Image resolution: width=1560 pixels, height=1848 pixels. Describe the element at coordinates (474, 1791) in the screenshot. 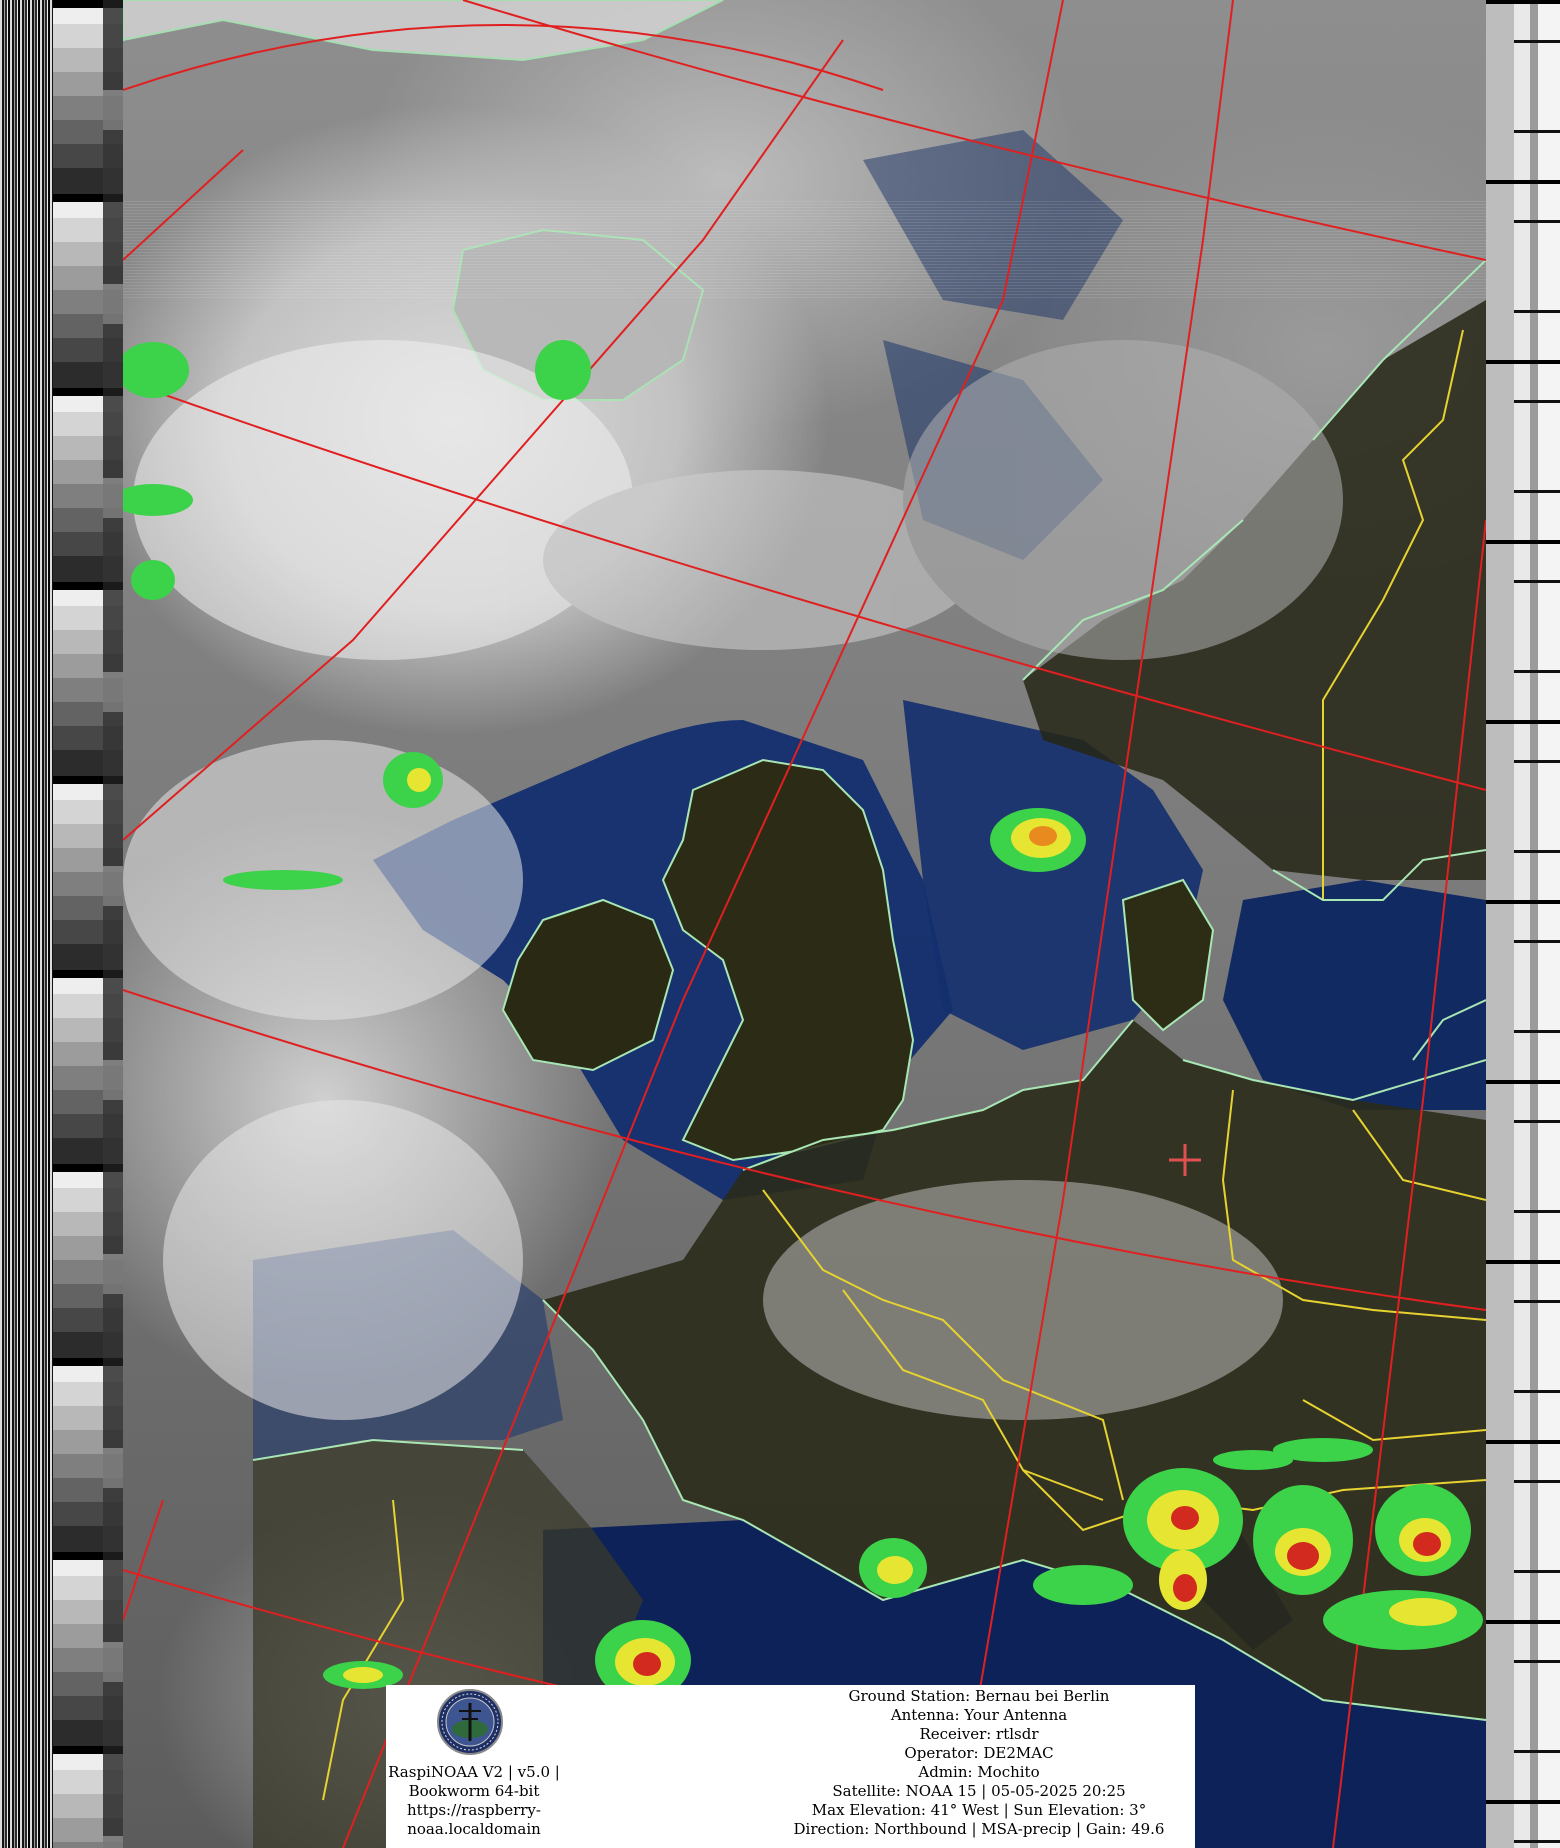

I see `project-line: Bookworm 64-bit` at that location.